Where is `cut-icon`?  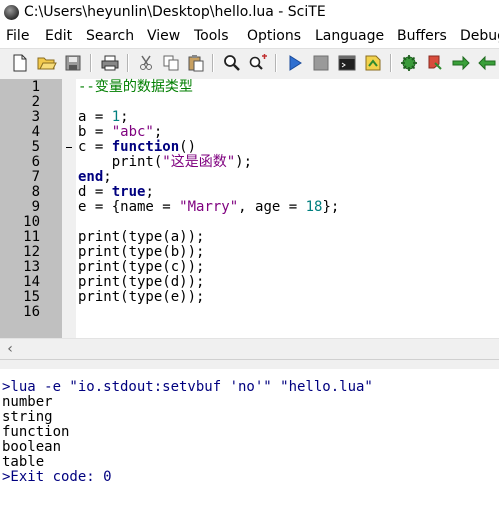 cut-icon is located at coordinates (146, 63).